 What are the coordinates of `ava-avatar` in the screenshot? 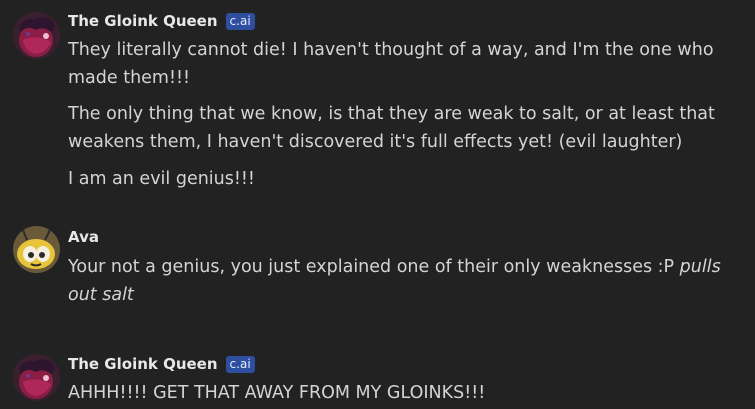 It's located at (36, 249).